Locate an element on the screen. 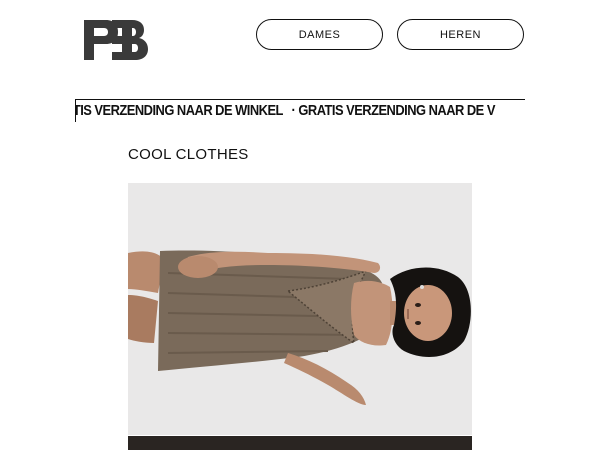  ticker-item: ATIS VERZENDING NAAR DE WINKEL is located at coordinates (179, 110).